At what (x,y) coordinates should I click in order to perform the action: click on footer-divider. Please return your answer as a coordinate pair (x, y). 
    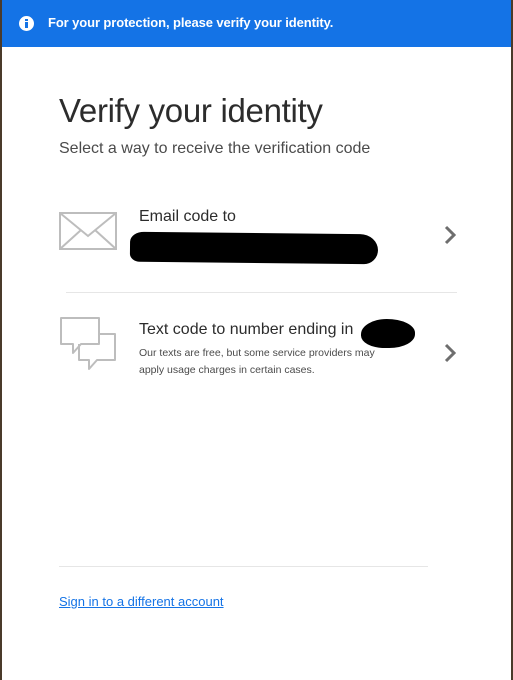
    Looking at the image, I should click on (243, 566).